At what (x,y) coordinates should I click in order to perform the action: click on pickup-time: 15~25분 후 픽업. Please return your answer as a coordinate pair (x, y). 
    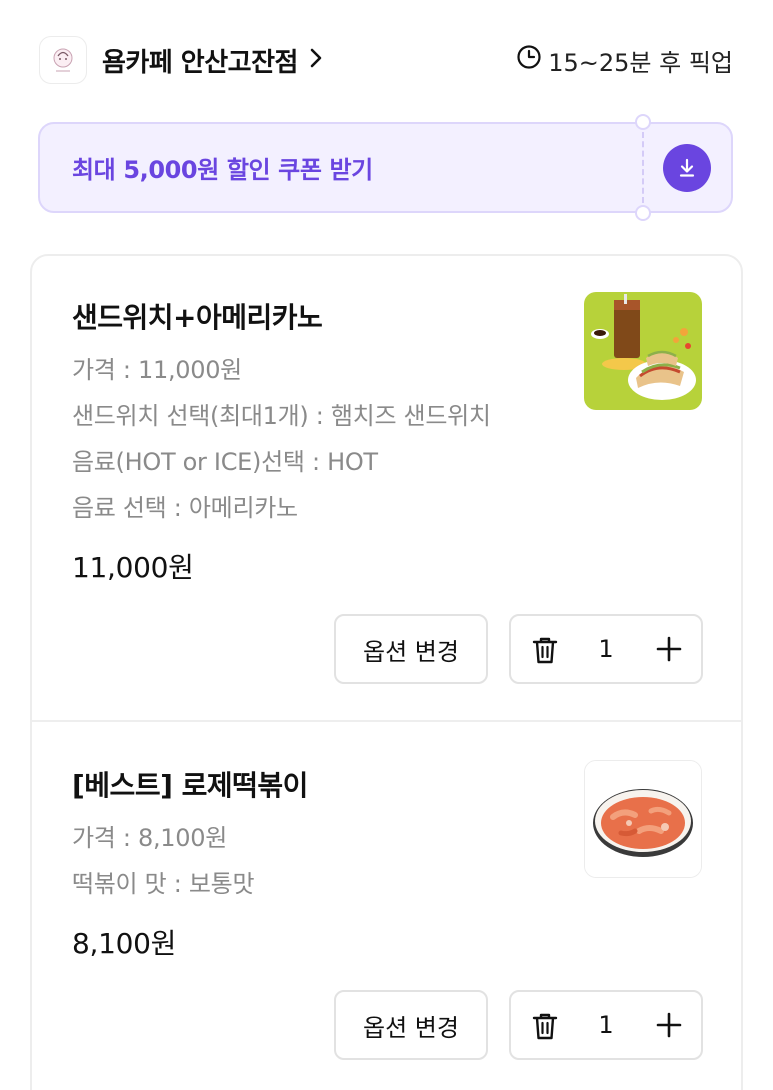
    Looking at the image, I should click on (624, 60).